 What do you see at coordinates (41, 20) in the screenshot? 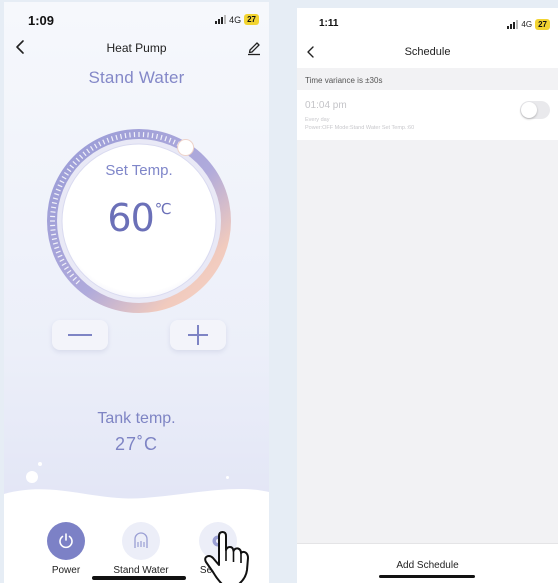
I see `status-time: 1:09` at bounding box center [41, 20].